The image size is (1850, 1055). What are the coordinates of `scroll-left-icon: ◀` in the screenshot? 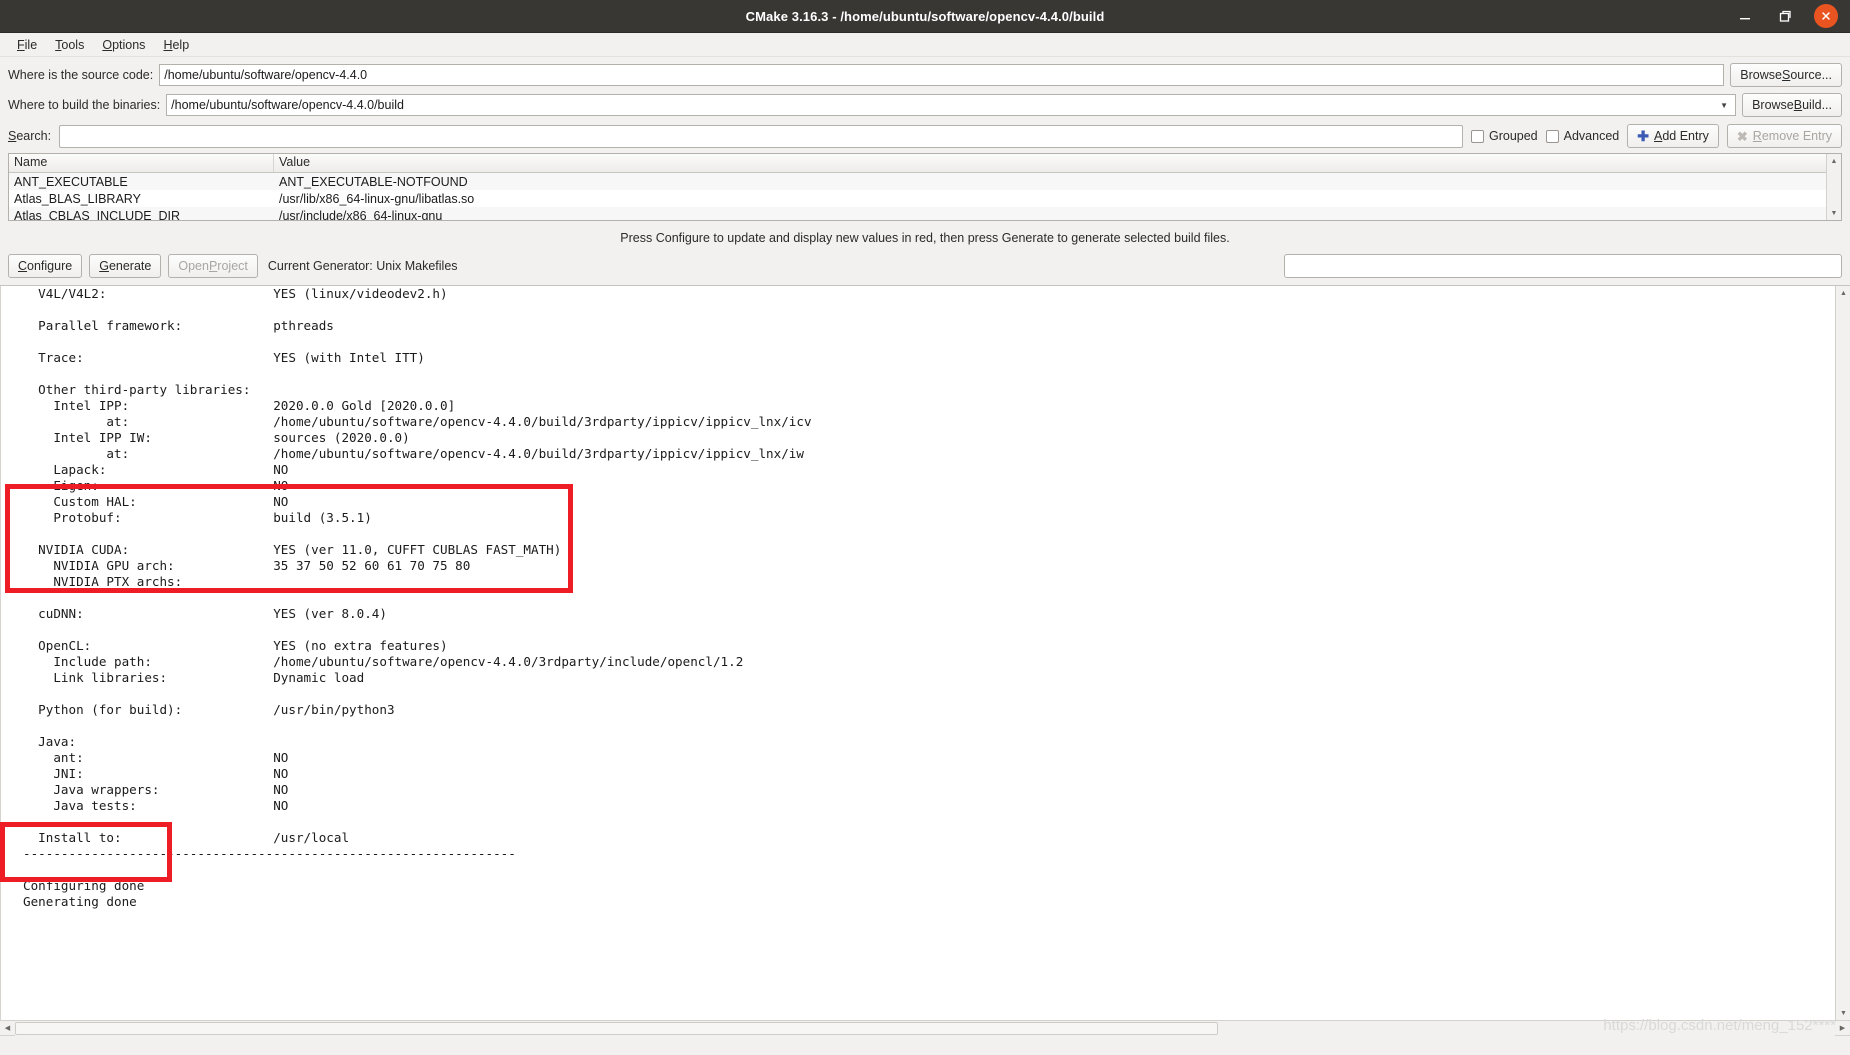 It's located at (7, 1028).